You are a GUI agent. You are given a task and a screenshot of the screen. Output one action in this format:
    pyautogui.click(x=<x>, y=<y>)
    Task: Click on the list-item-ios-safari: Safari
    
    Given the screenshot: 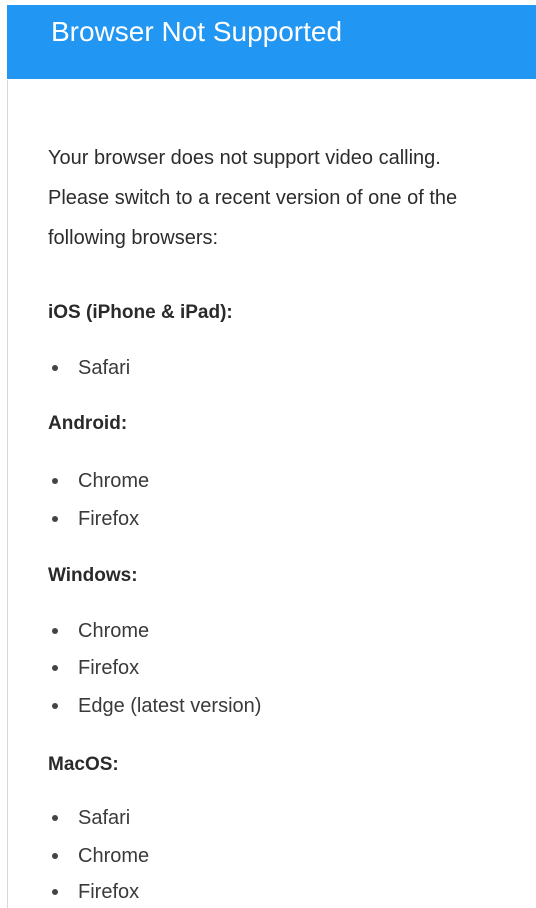 What is the action you would take?
    pyautogui.click(x=89, y=368)
    